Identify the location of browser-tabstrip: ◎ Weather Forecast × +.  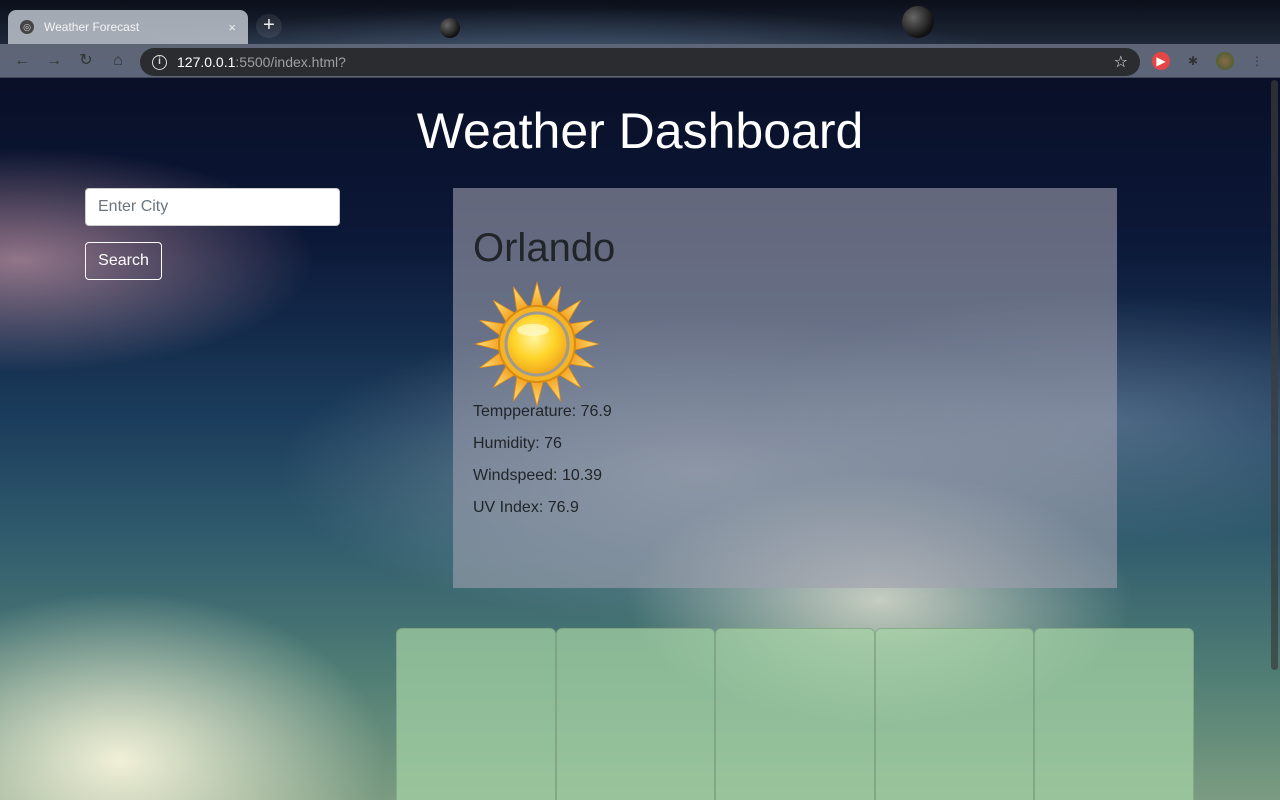
(640, 22).